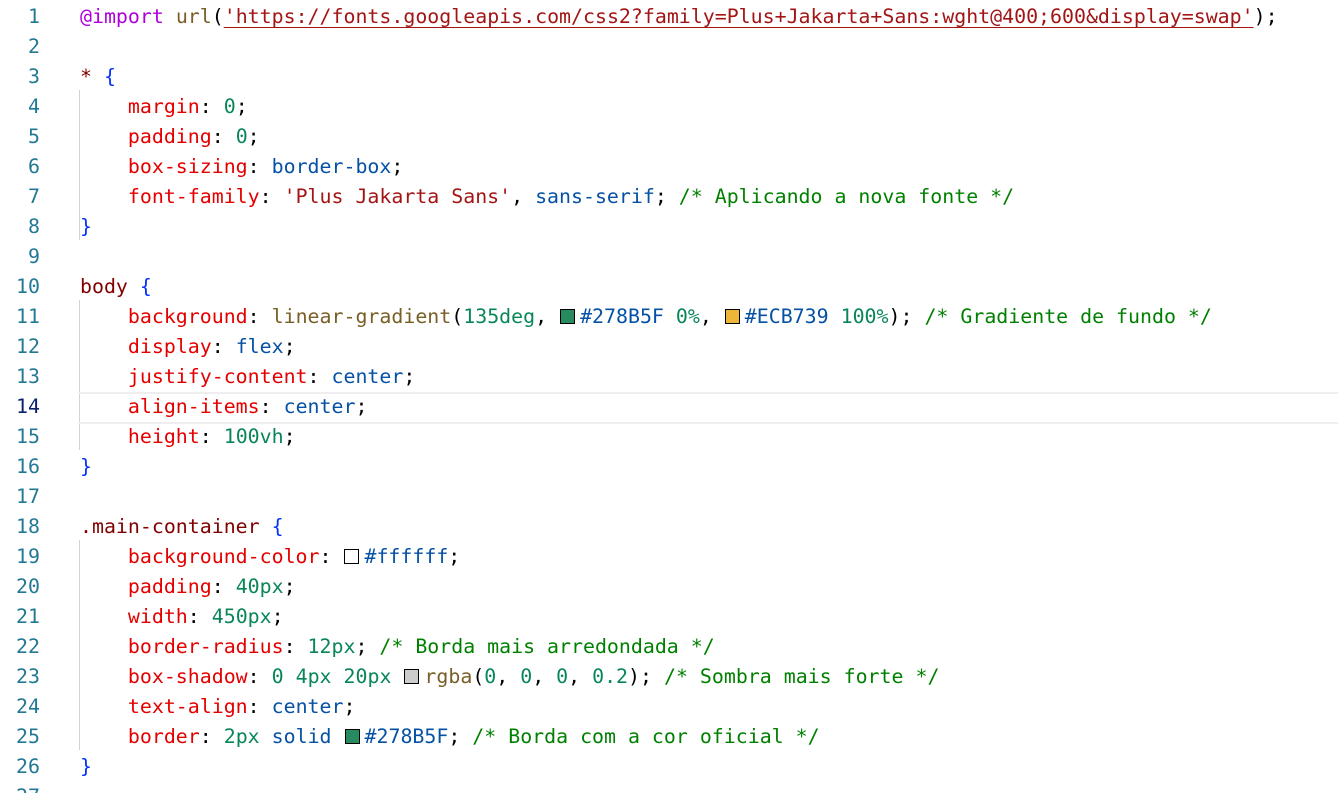  Describe the element at coordinates (669, 408) in the screenshot. I see `code-line: 14 align-items: center;` at that location.